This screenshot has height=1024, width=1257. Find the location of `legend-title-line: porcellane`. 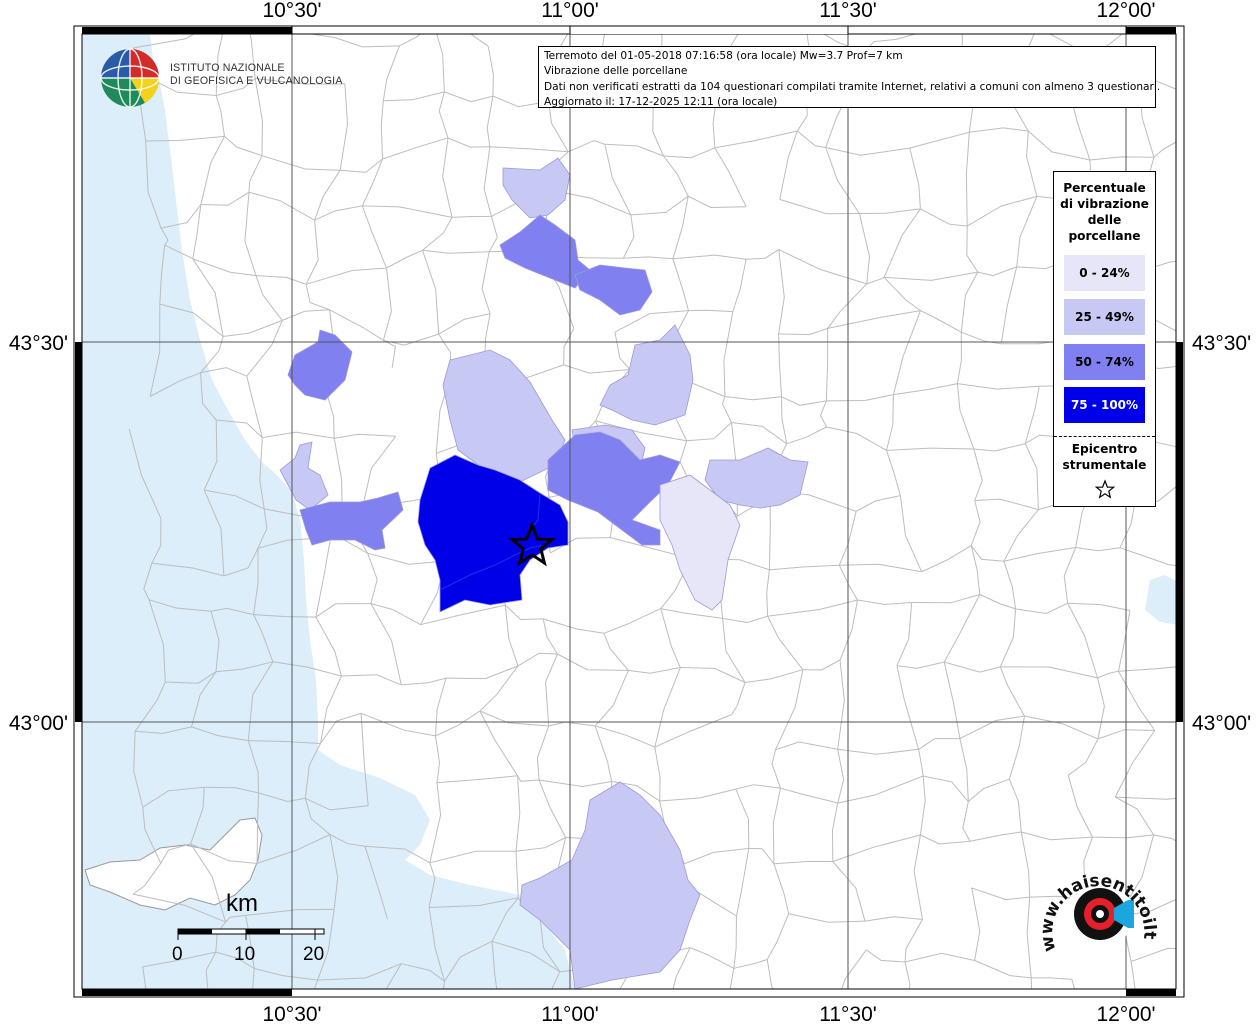

legend-title-line: porcellane is located at coordinates (1104, 236).